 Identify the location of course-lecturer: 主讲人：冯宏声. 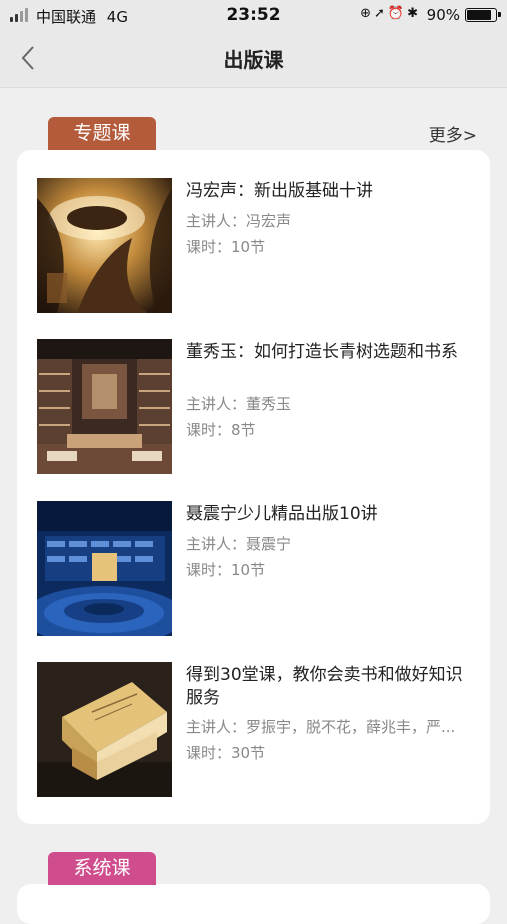
(239, 221).